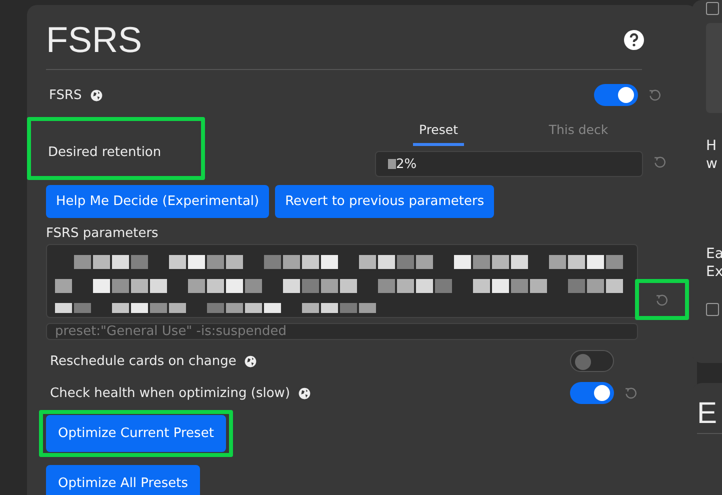 The width and height of the screenshot is (722, 495). I want to click on help-icon, so click(634, 40).